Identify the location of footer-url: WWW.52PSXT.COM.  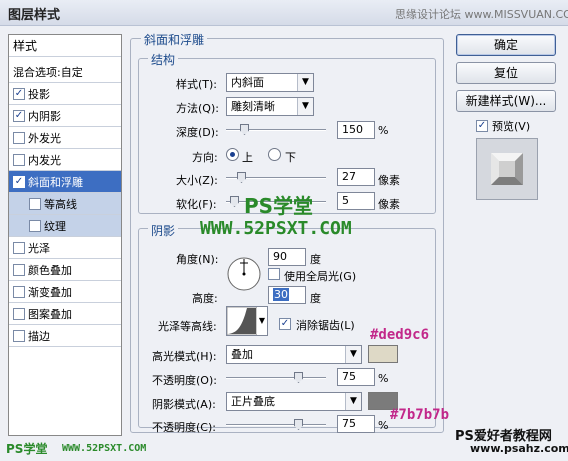
(104, 448).